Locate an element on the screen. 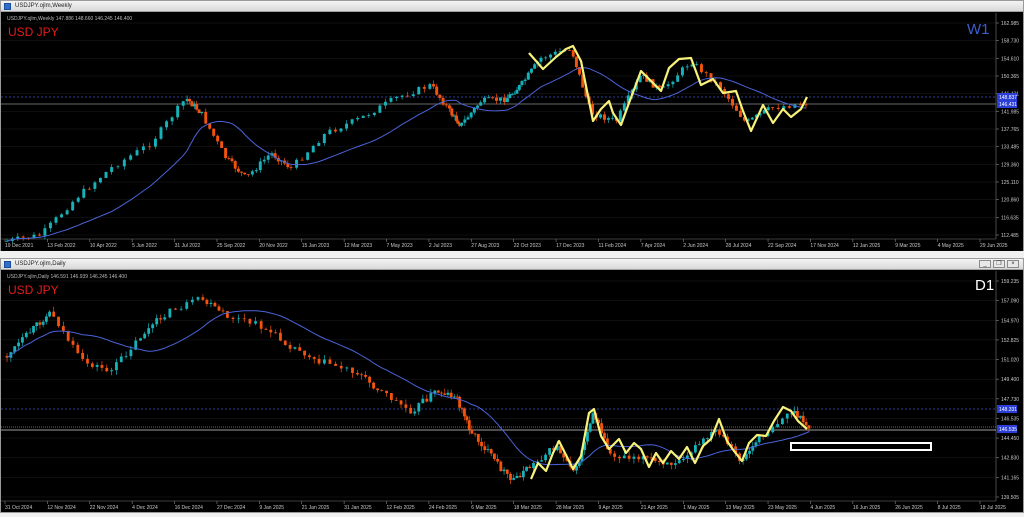  weekly-date-tick-label: 9 Mar 2025 is located at coordinates (908, 246).